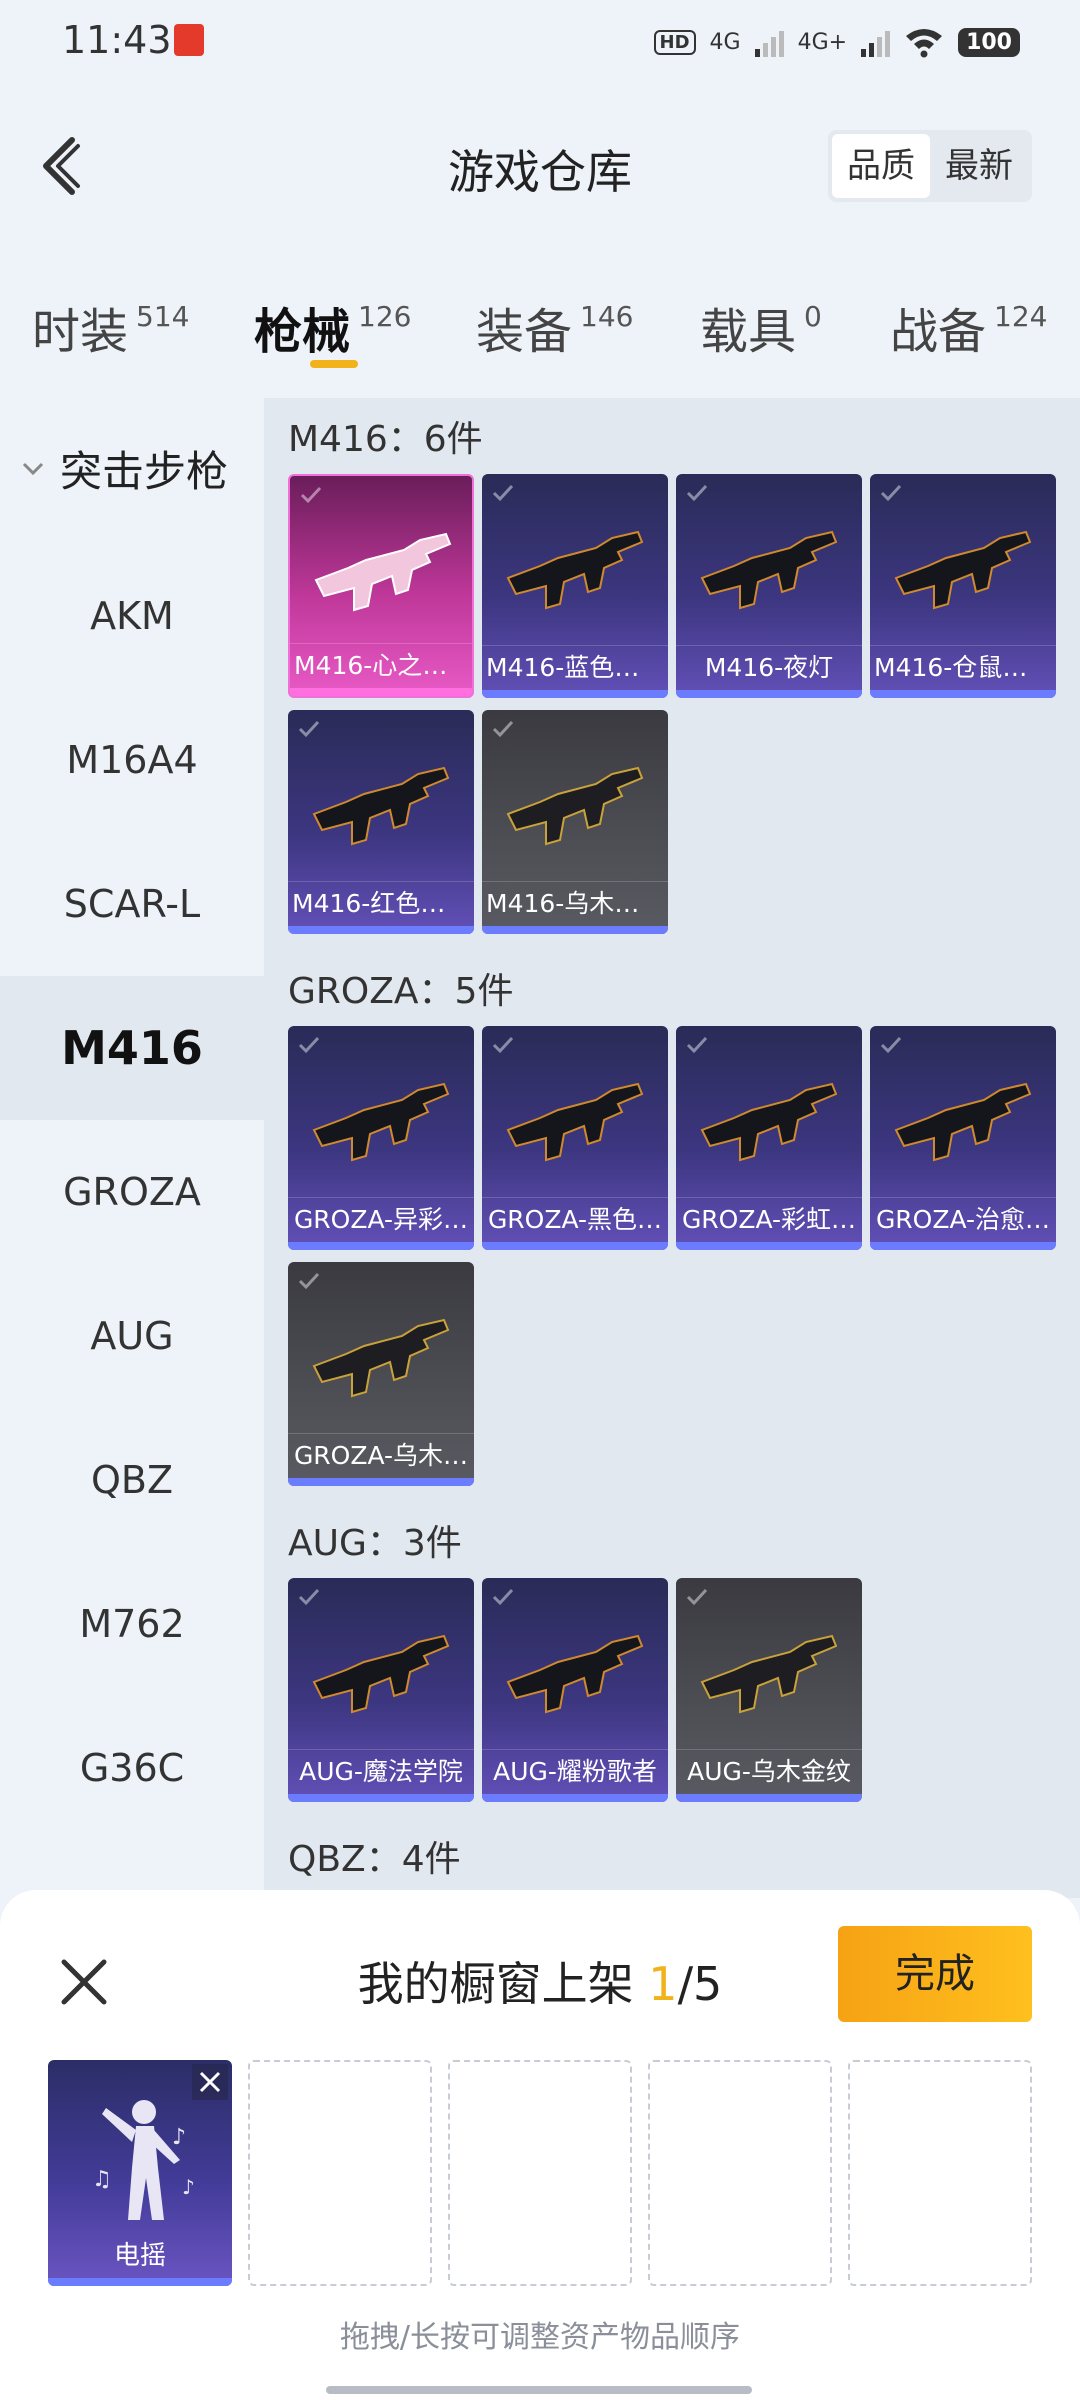  What do you see at coordinates (540, 166) in the screenshot?
I see `app-header: 游戏仓库 品质 最新` at bounding box center [540, 166].